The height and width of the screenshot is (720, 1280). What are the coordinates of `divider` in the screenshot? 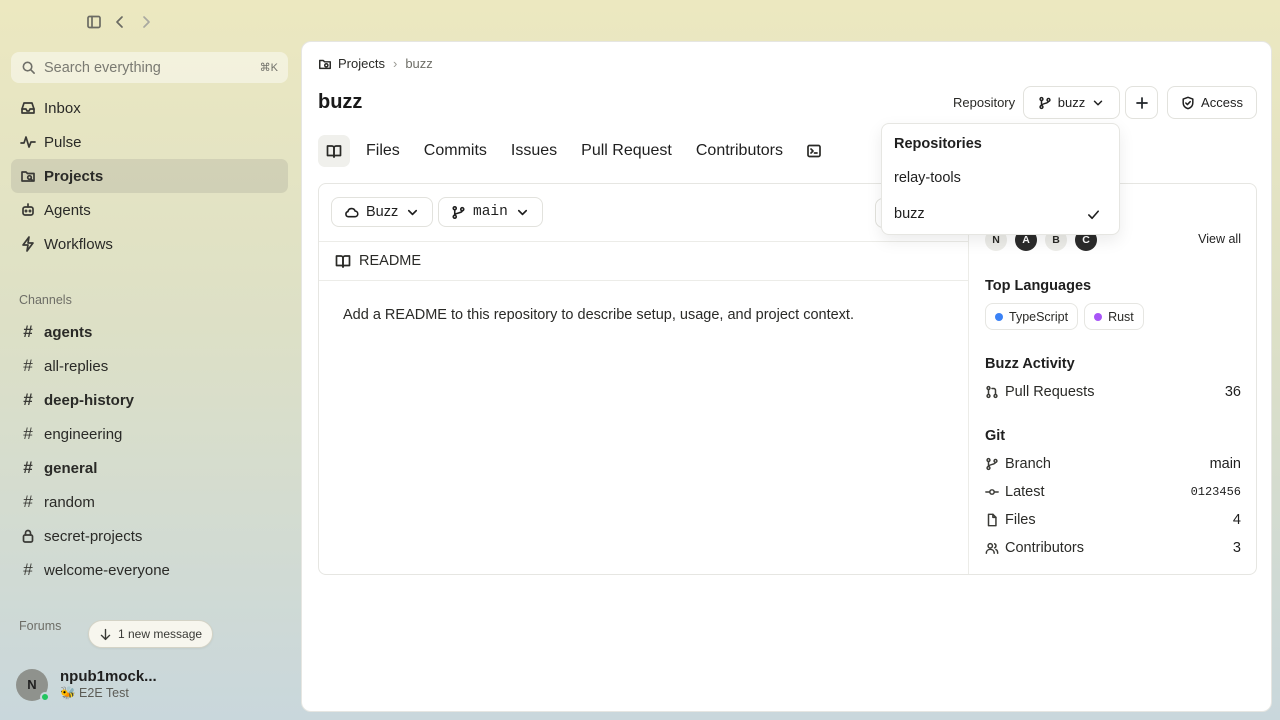 It's located at (968, 379).